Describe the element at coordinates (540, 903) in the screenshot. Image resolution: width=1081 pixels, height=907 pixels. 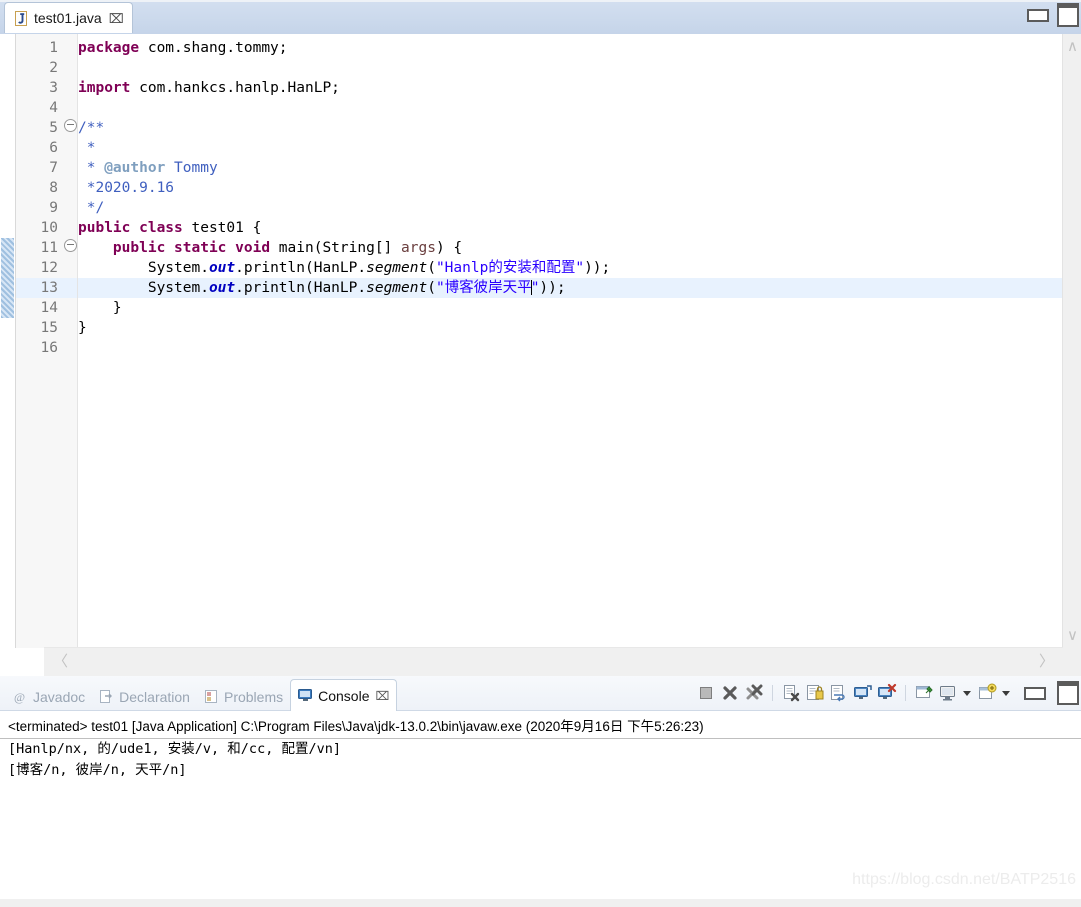
I see `bottom-strip` at that location.